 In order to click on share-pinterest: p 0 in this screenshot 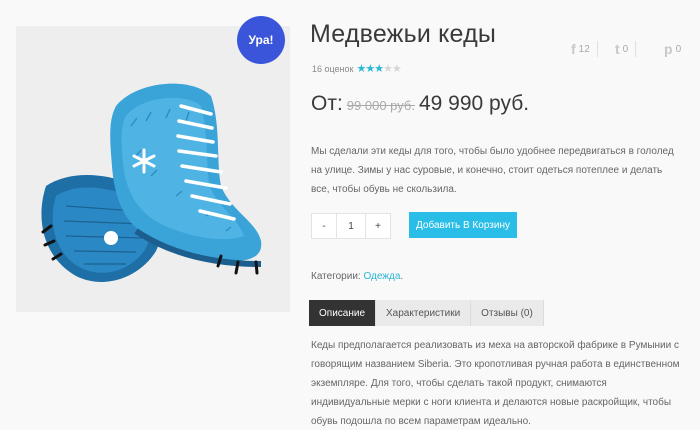, I will do `click(672, 49)`.